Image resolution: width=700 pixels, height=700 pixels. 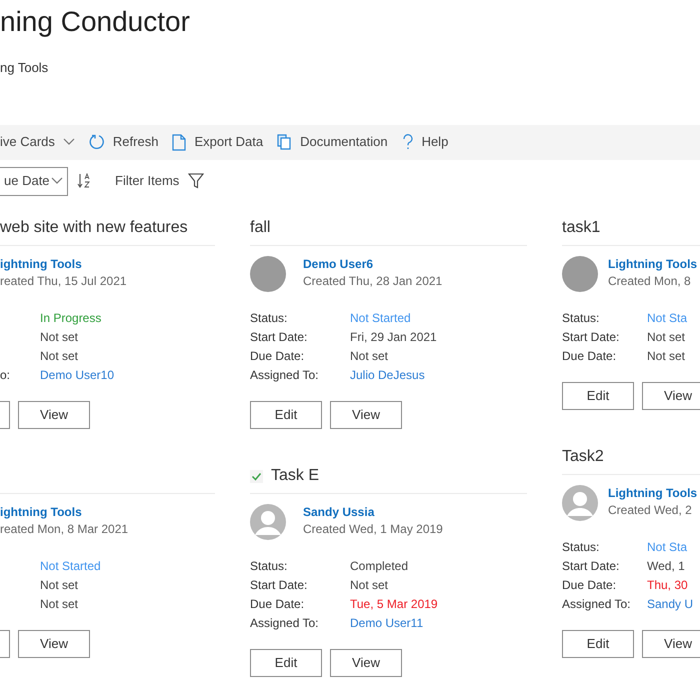 I want to click on field-label: o:, so click(x=5, y=375).